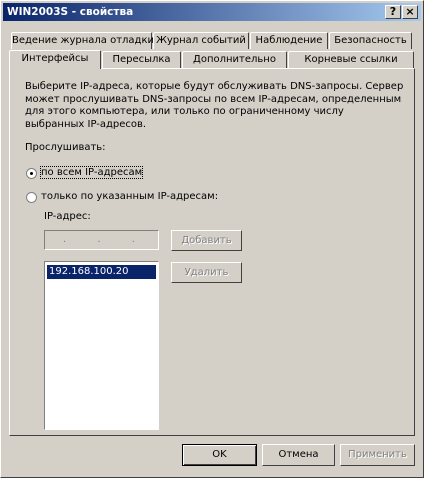 The width and height of the screenshot is (424, 478). I want to click on list-item: 192.168.100.20, so click(101, 272).